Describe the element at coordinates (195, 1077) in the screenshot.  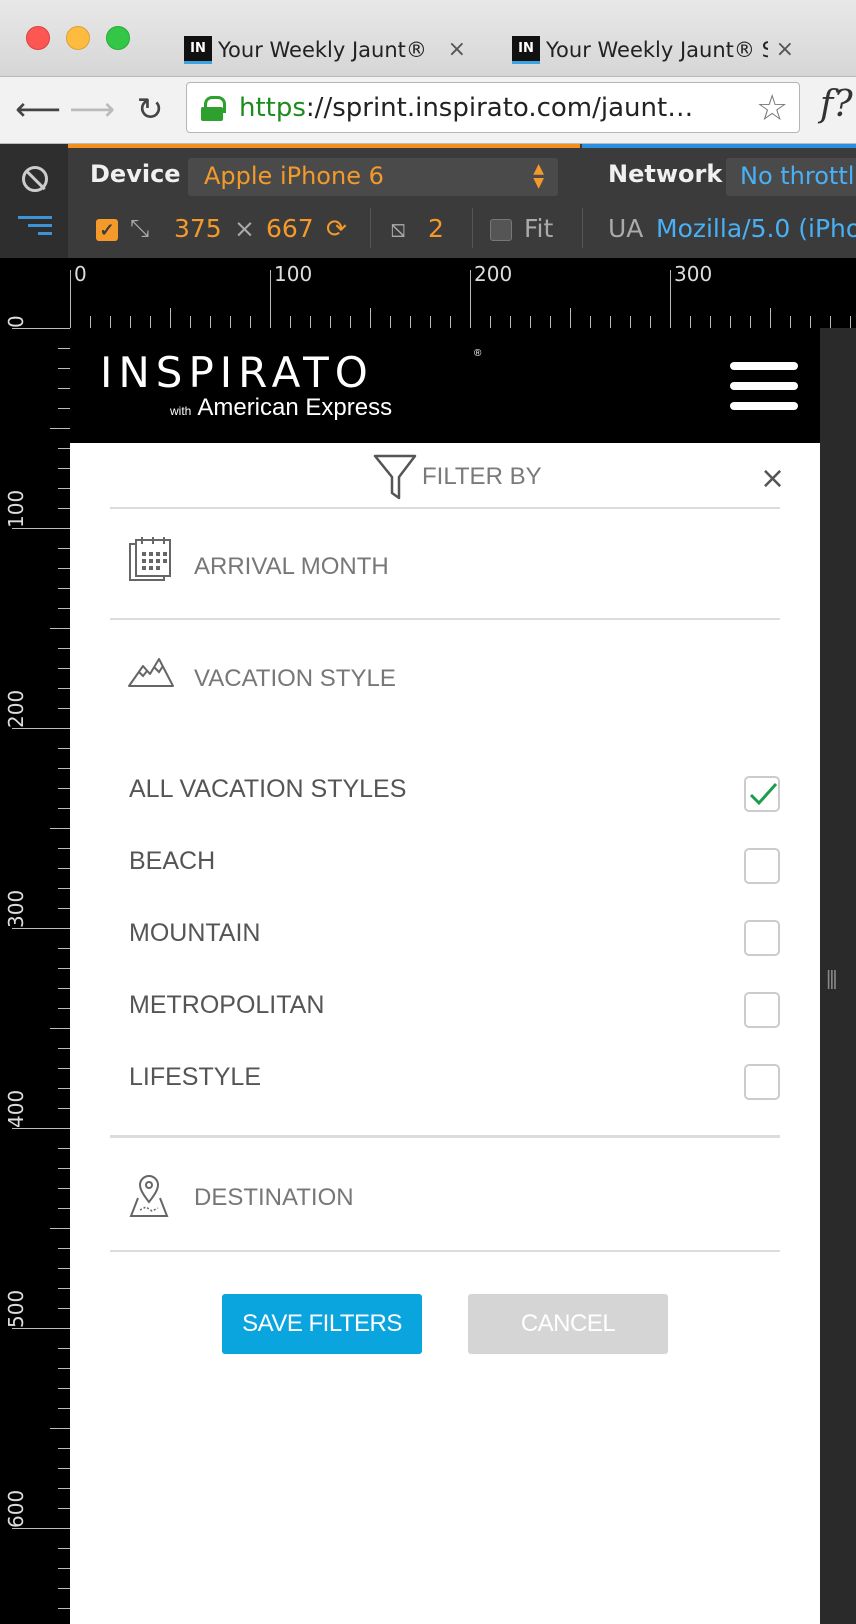
I see `option-lifestyle: LIFESTYLE` at that location.